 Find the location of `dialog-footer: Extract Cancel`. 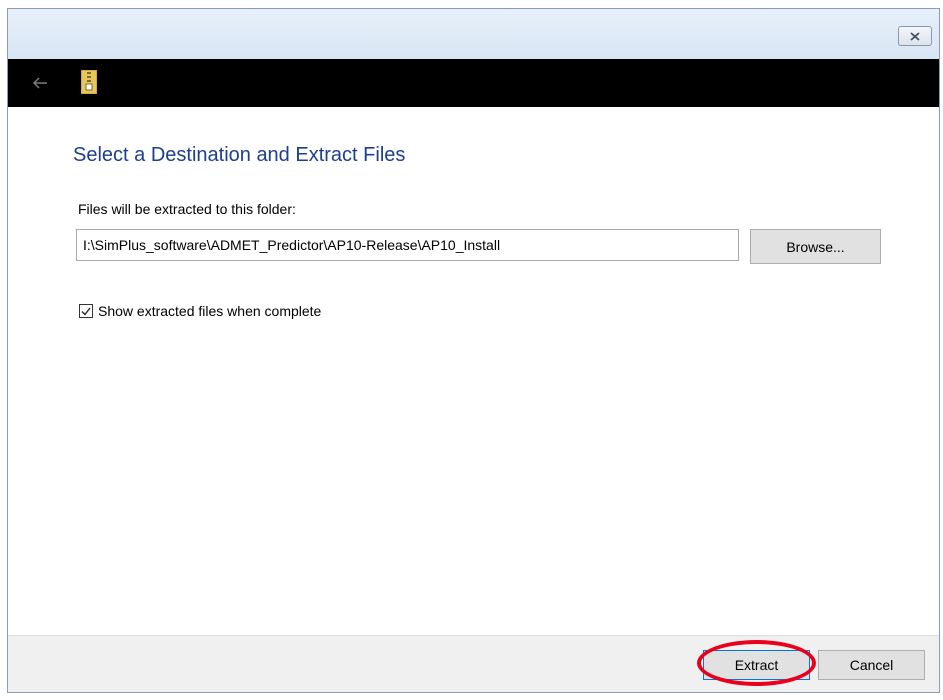

dialog-footer: Extract Cancel is located at coordinates (473, 663).